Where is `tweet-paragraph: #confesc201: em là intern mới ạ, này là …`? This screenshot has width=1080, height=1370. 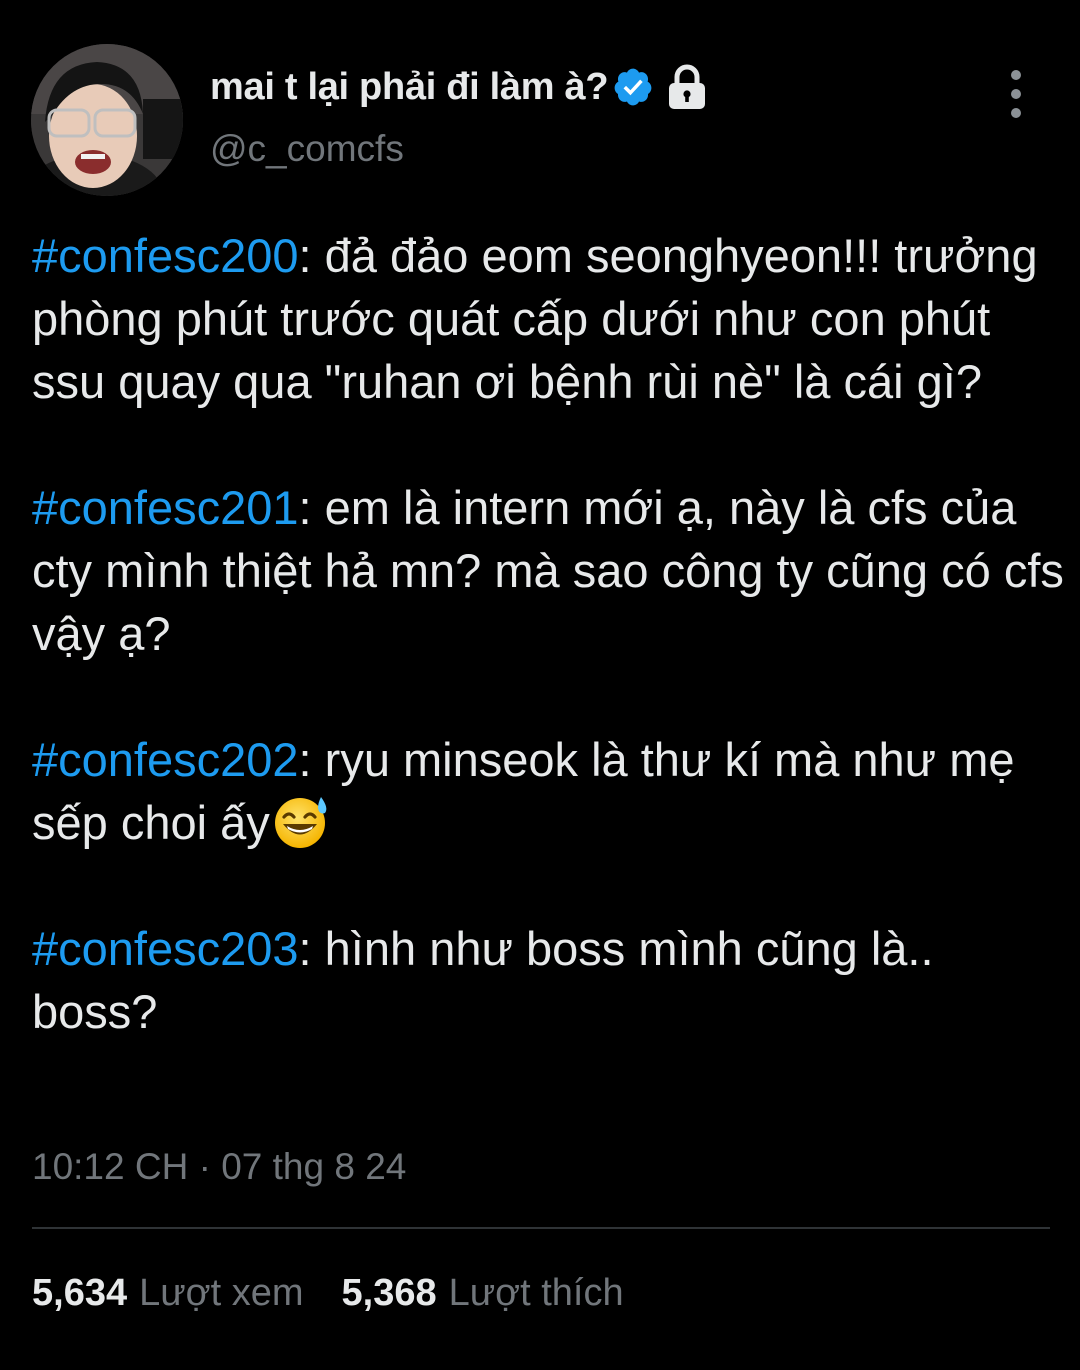
tweet-paragraph: #confesc201: em là intern mới ạ, này là … is located at coordinates (552, 570).